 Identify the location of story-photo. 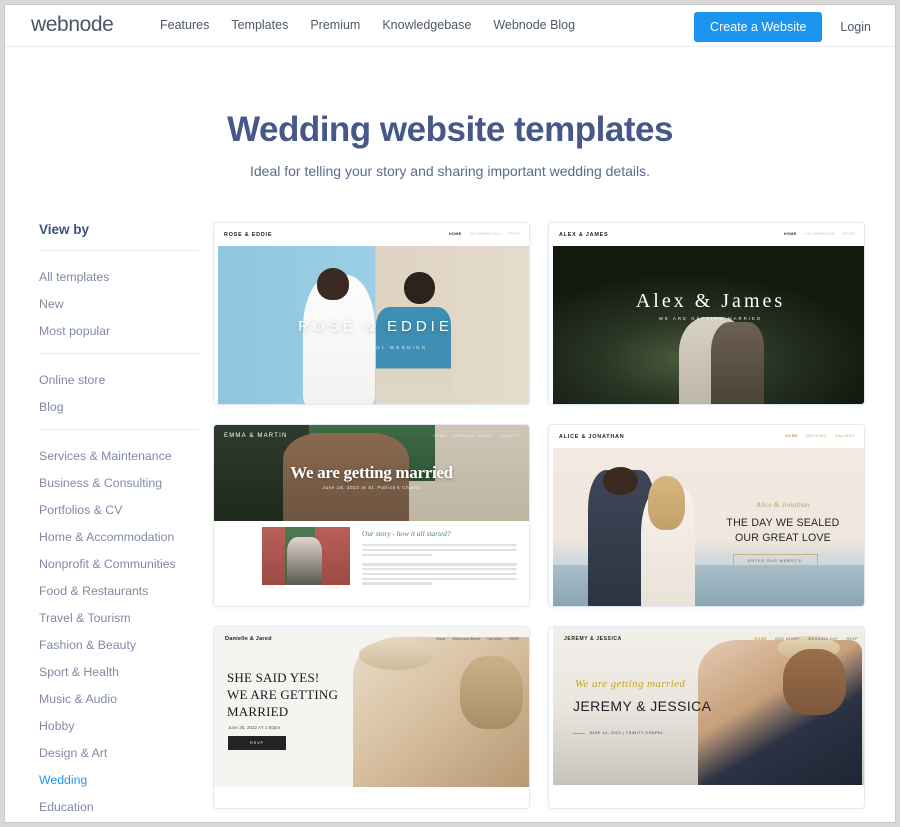
(306, 556).